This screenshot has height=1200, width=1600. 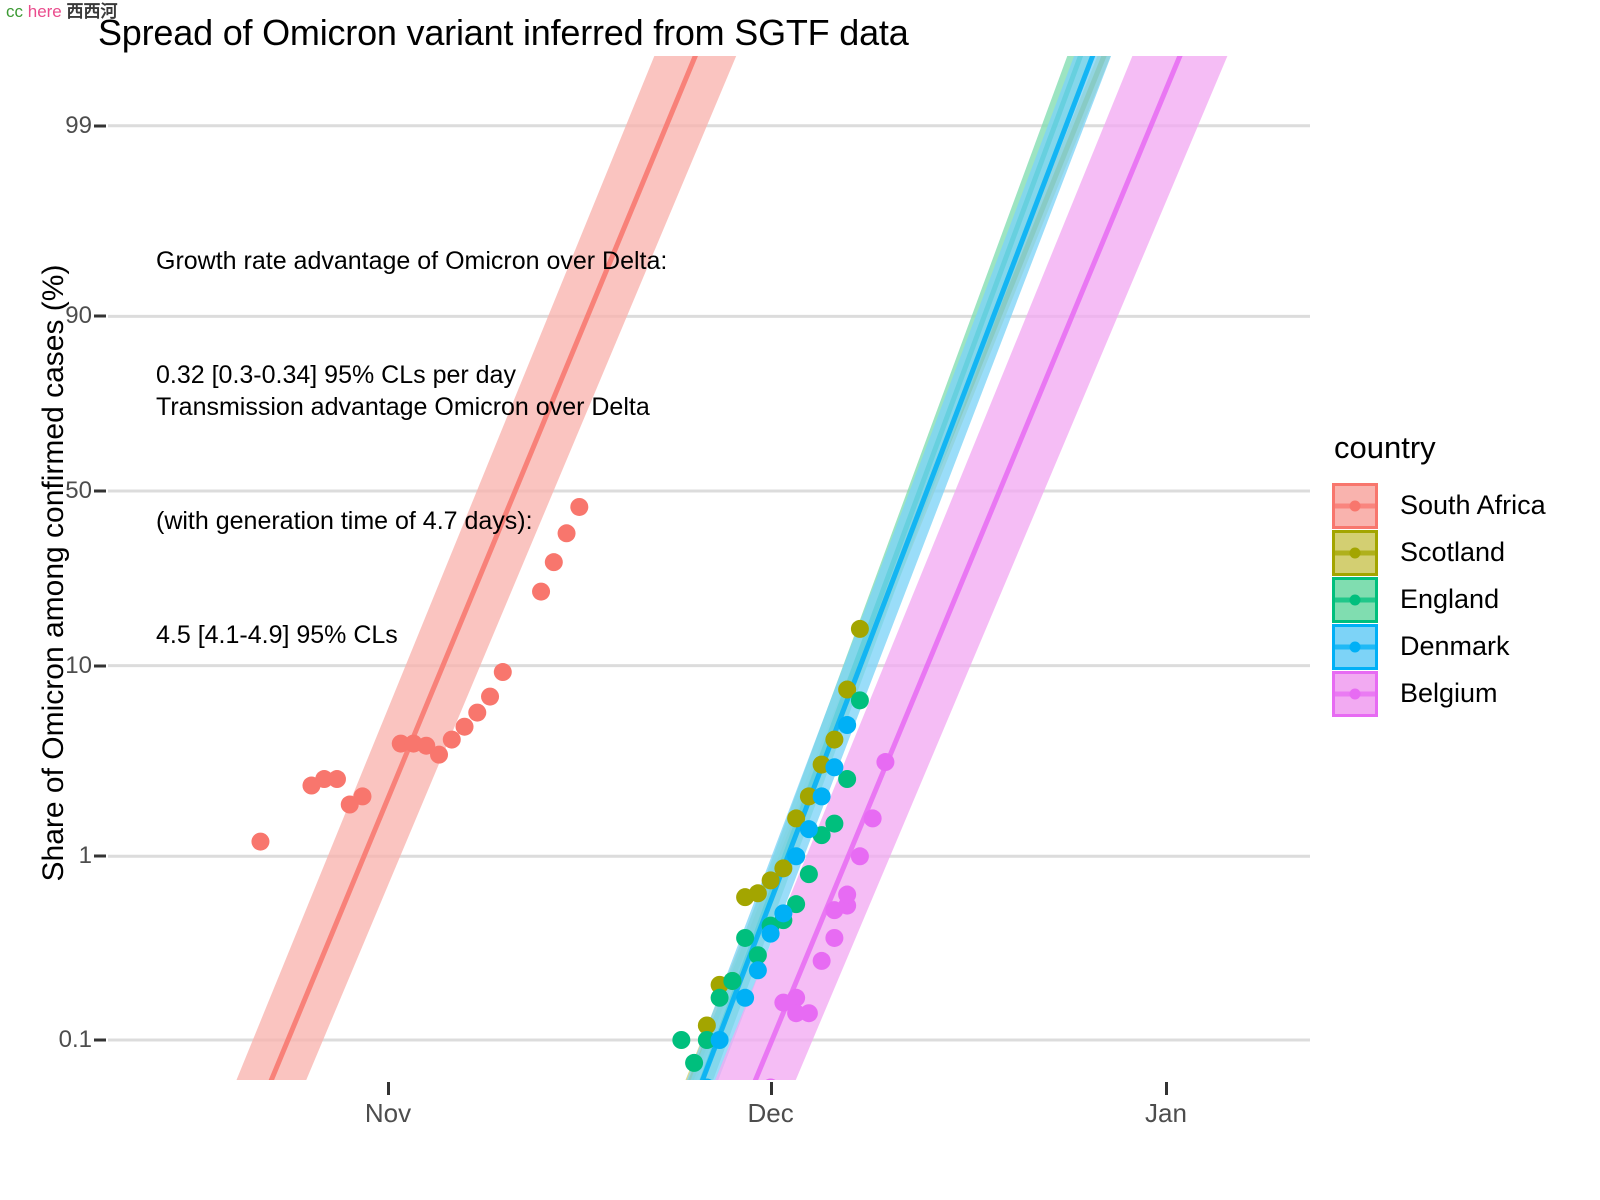 What do you see at coordinates (85, 856) in the screenshot?
I see `y-tick-label-1: 1` at bounding box center [85, 856].